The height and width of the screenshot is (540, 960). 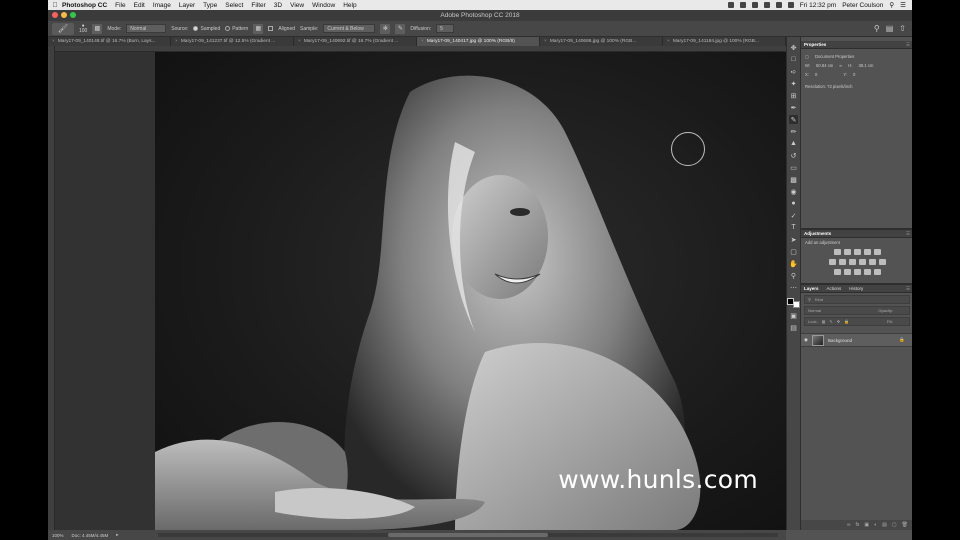 What do you see at coordinates (206, 29) in the screenshot?
I see `source-sampled-radio: Sampled` at bounding box center [206, 29].